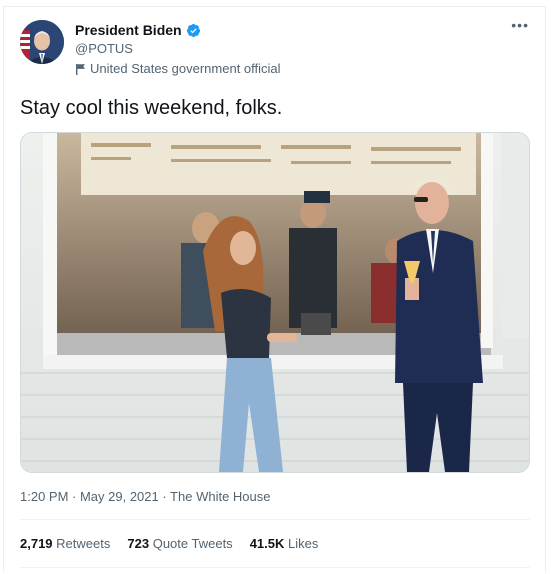 Image resolution: width=551 pixels, height=574 pixels. Describe the element at coordinates (36, 543) in the screenshot. I see `retweets-count: 2,719` at that location.